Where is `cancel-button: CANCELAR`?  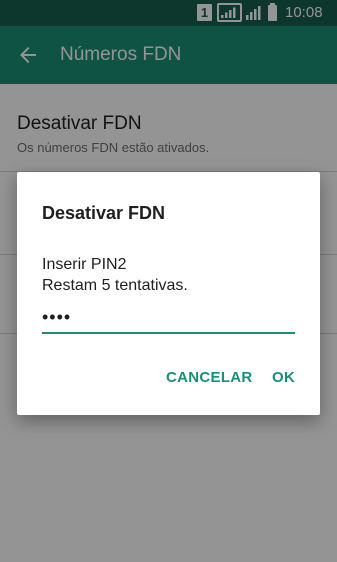 cancel-button: CANCELAR is located at coordinates (209, 378).